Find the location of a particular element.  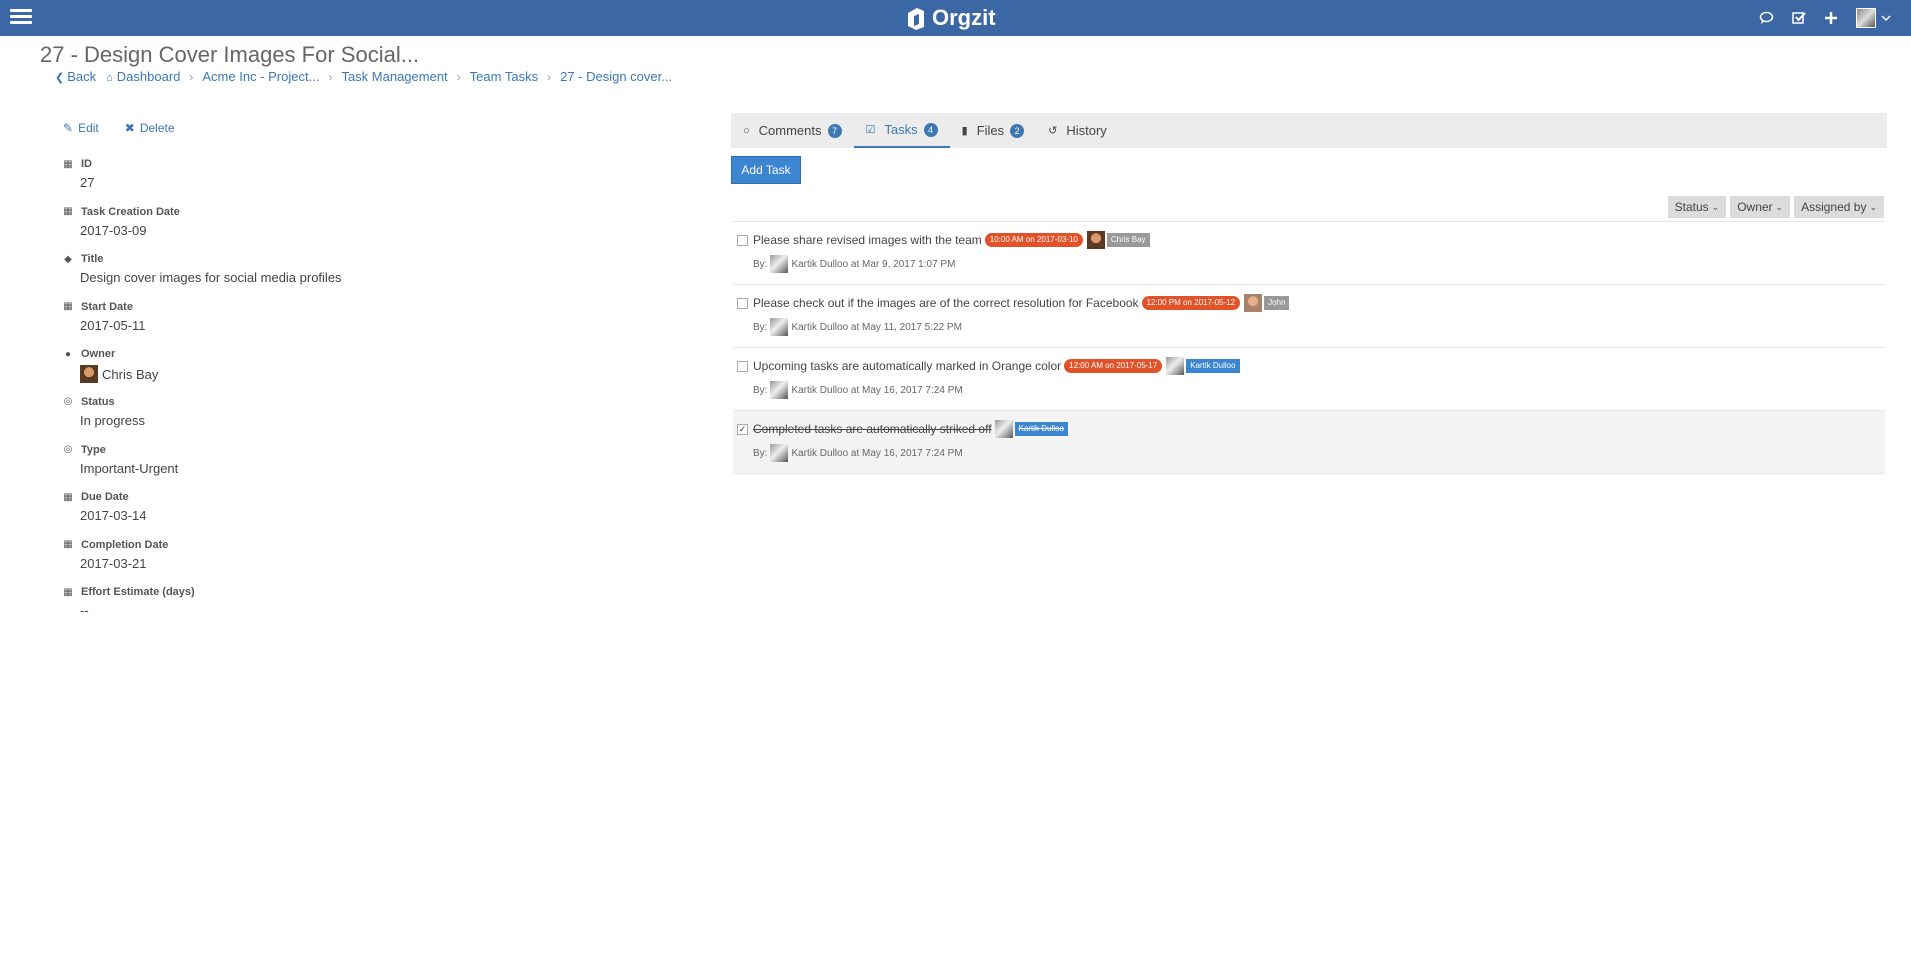

user-icon: ● is located at coordinates (68, 354).